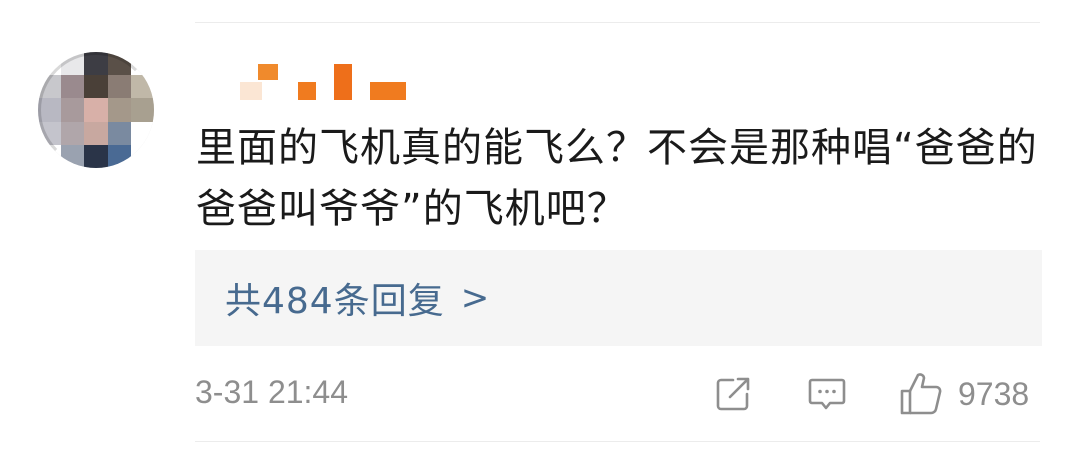 The height and width of the screenshot is (470, 1080). I want to click on avatar, so click(96, 110).